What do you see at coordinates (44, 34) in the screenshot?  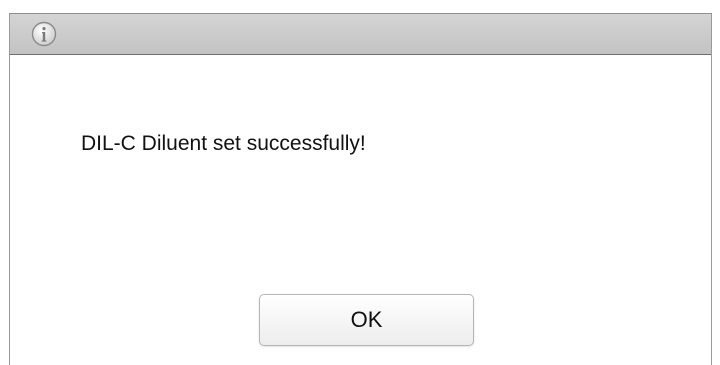 I see `info-icon` at bounding box center [44, 34].